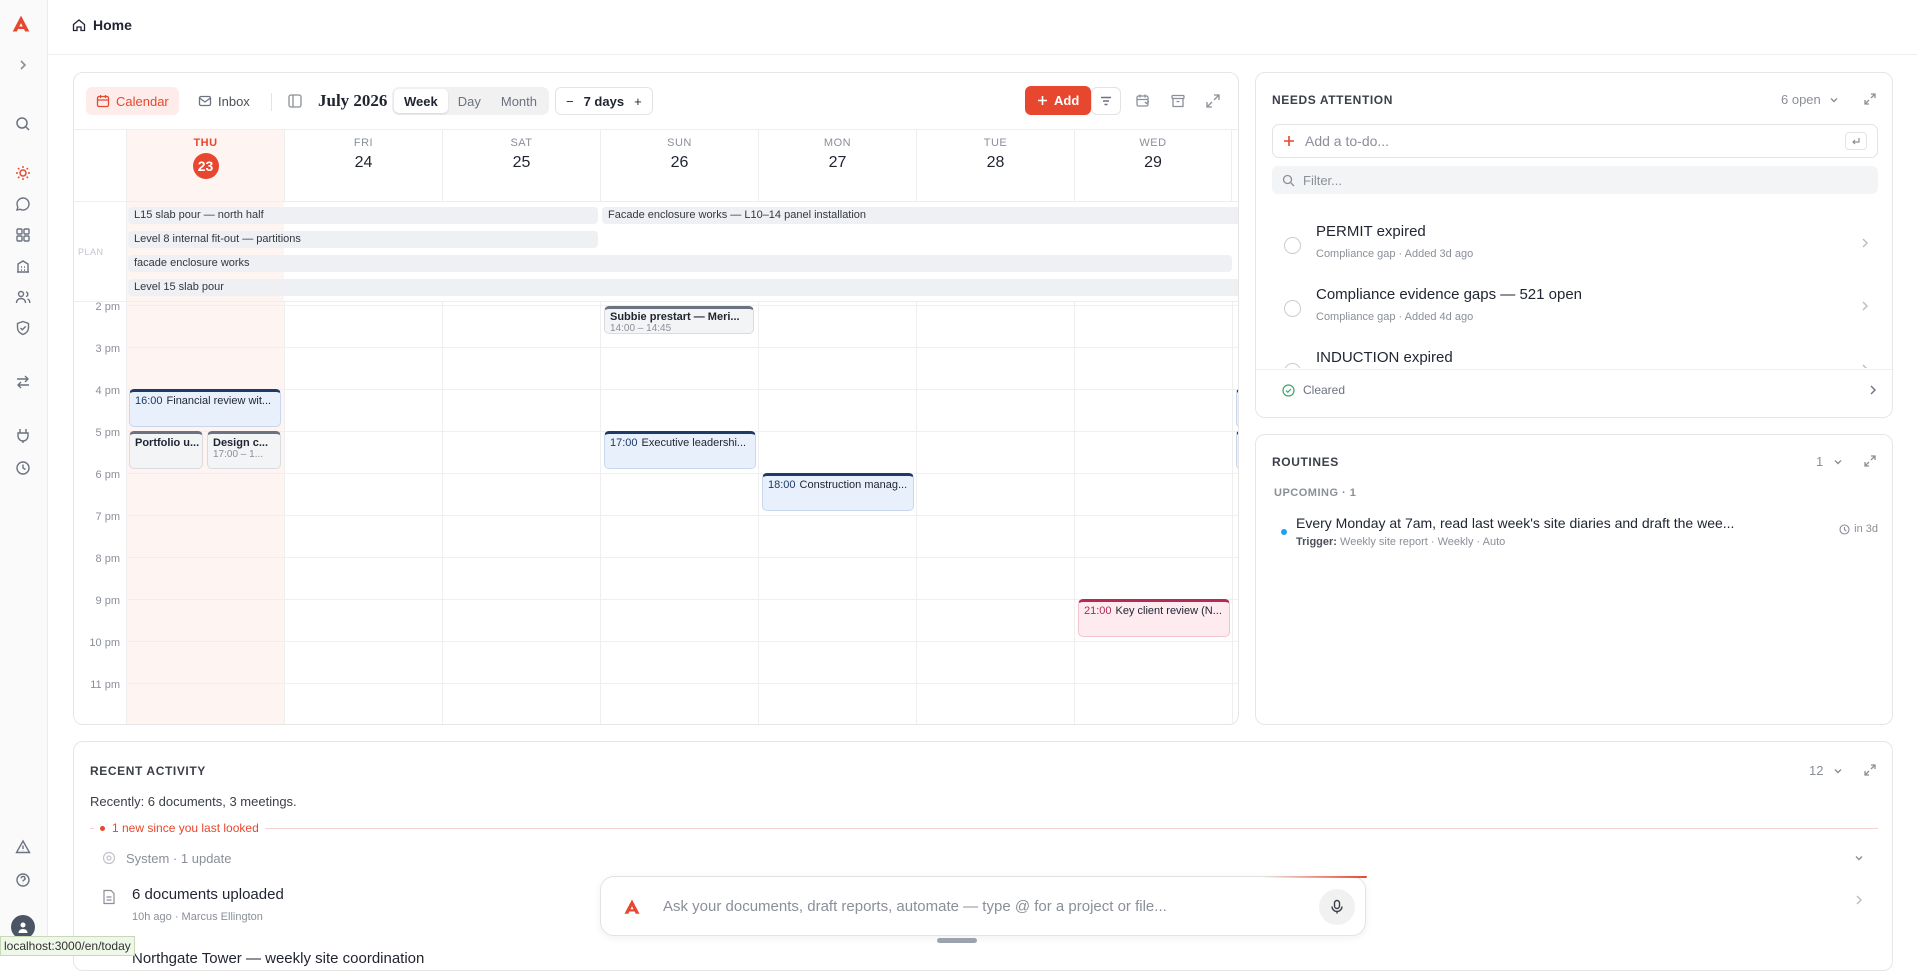 Image resolution: width=1917 pixels, height=971 pixels. What do you see at coordinates (23, 382) in the screenshot?
I see `swap-arrows-icon` at bounding box center [23, 382].